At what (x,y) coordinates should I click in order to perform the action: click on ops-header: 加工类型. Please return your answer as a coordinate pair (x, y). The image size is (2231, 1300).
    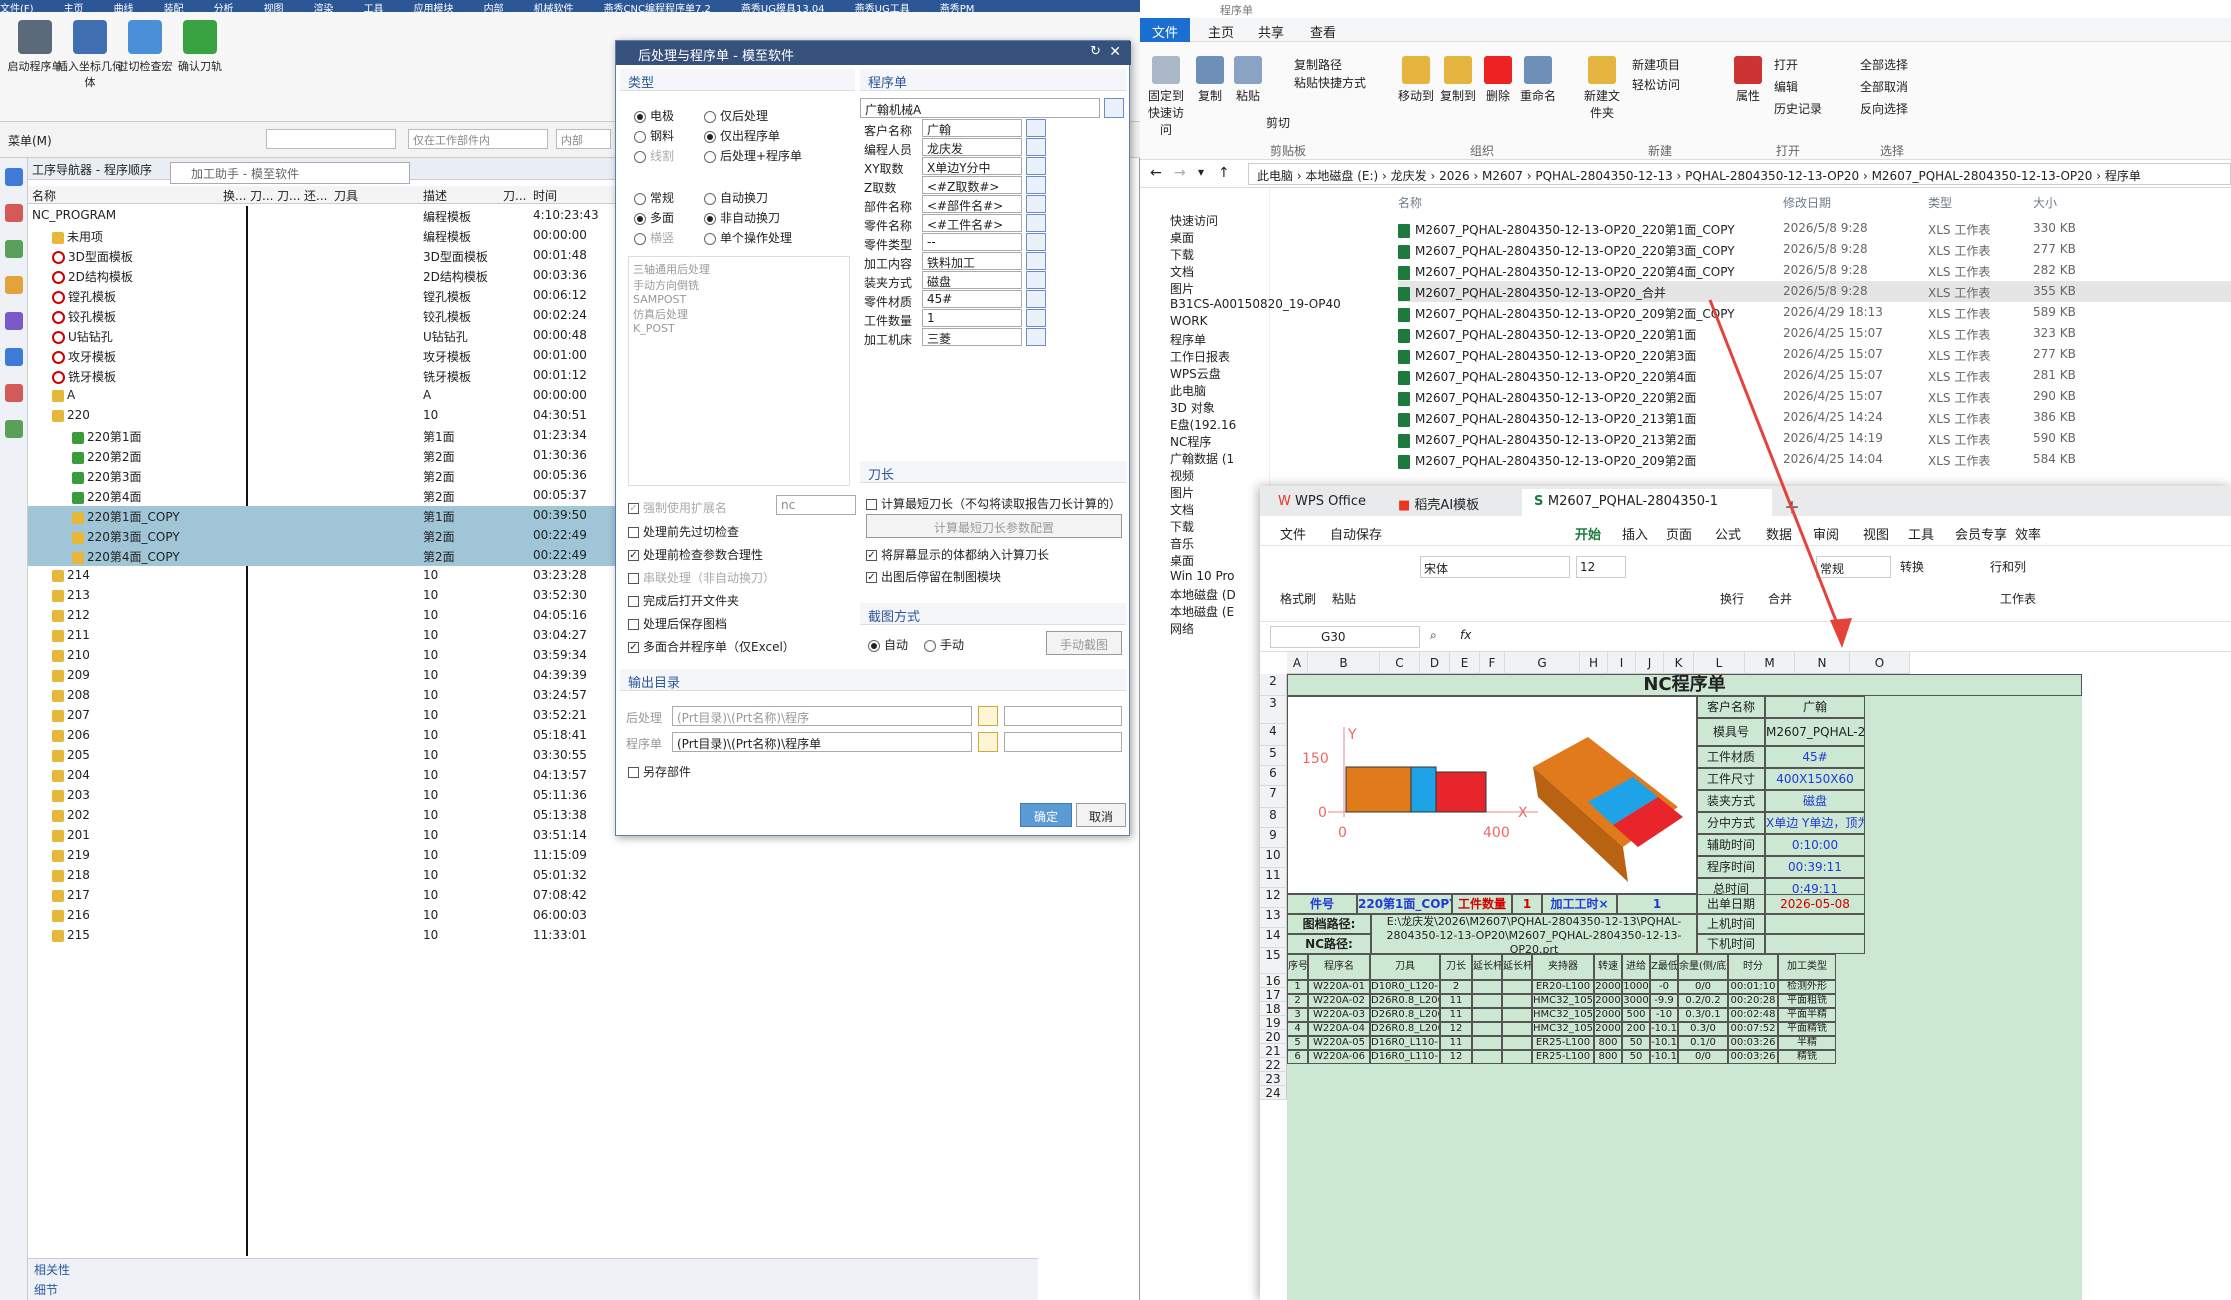
    Looking at the image, I should click on (1807, 967).